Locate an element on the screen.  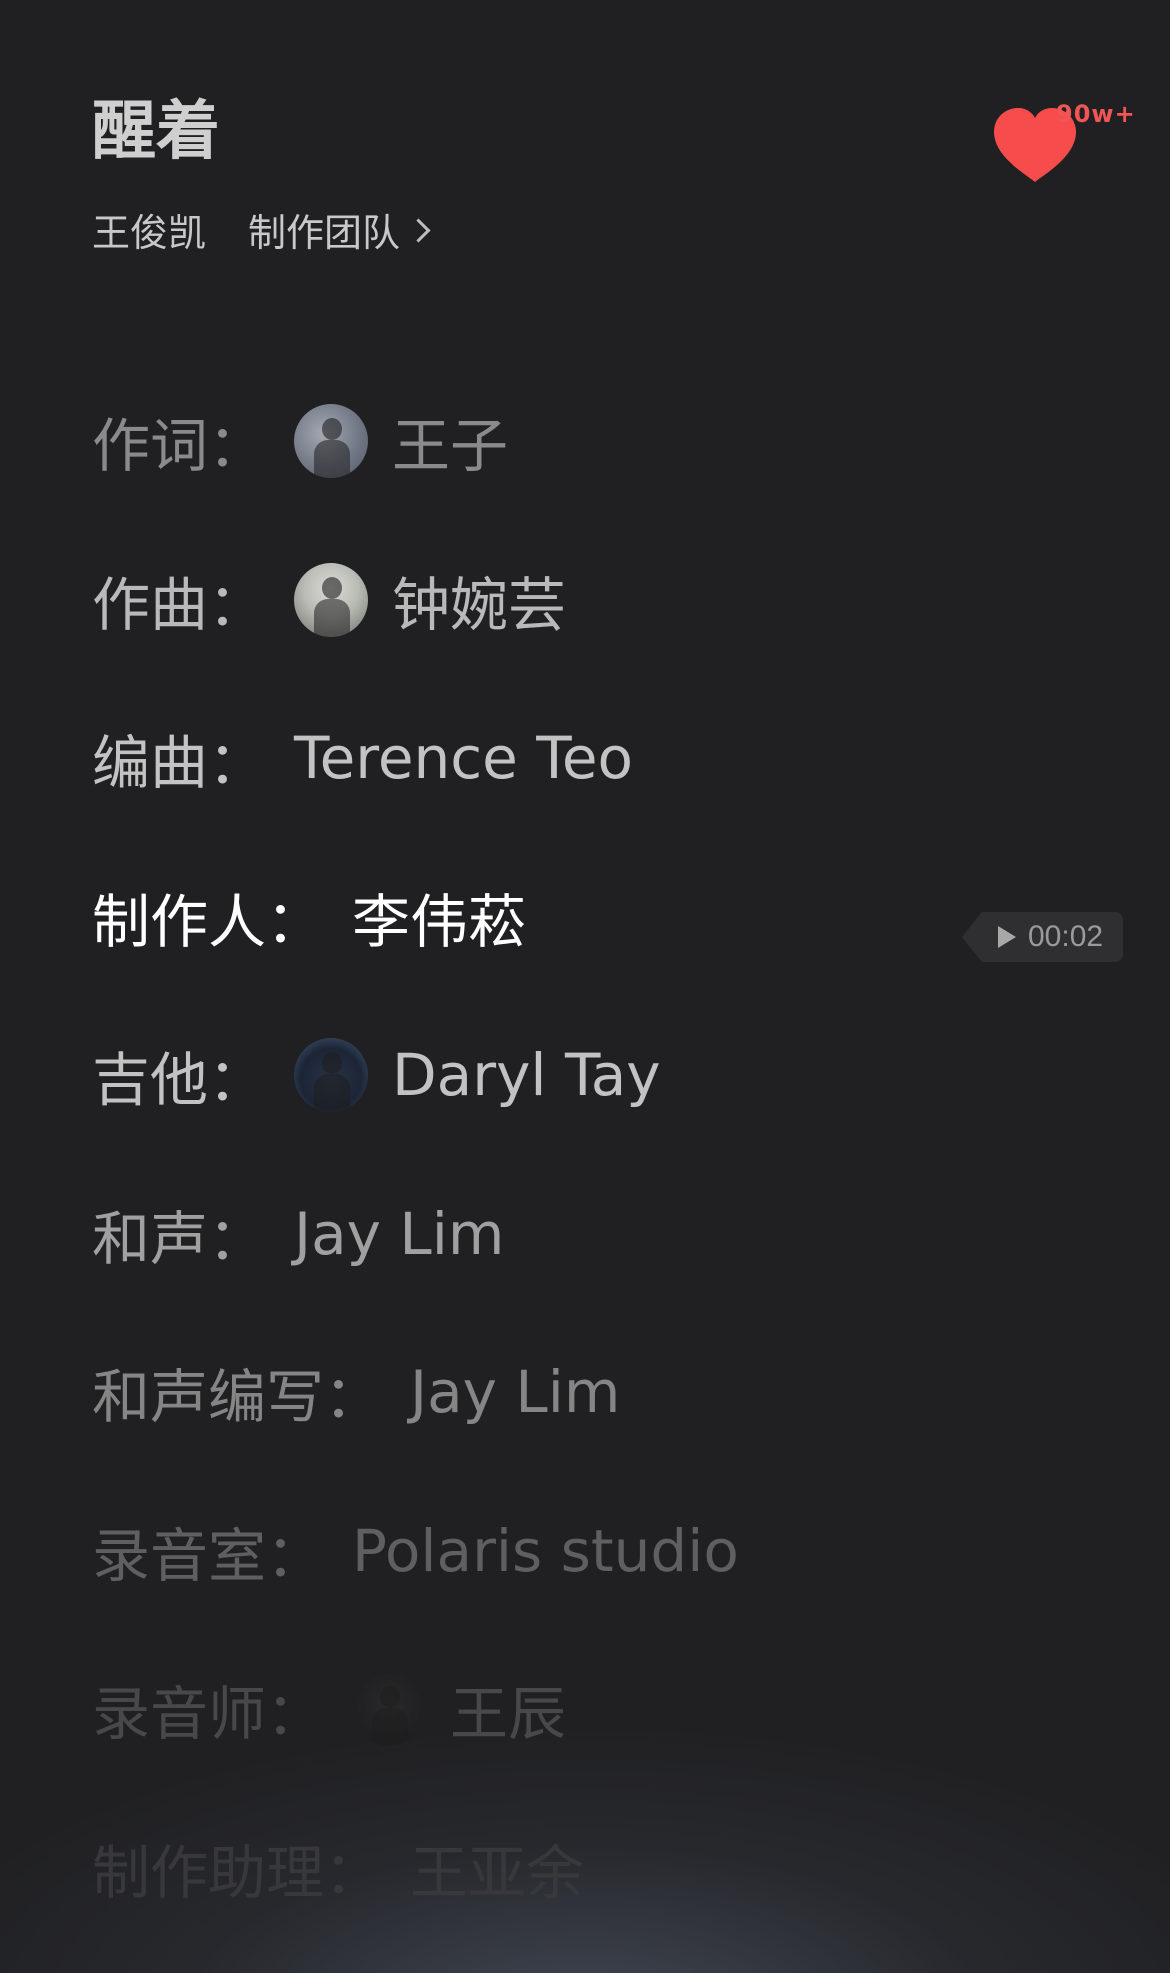
credit-row-arranger: 编曲： Terence Teo is located at coordinates (542, 758).